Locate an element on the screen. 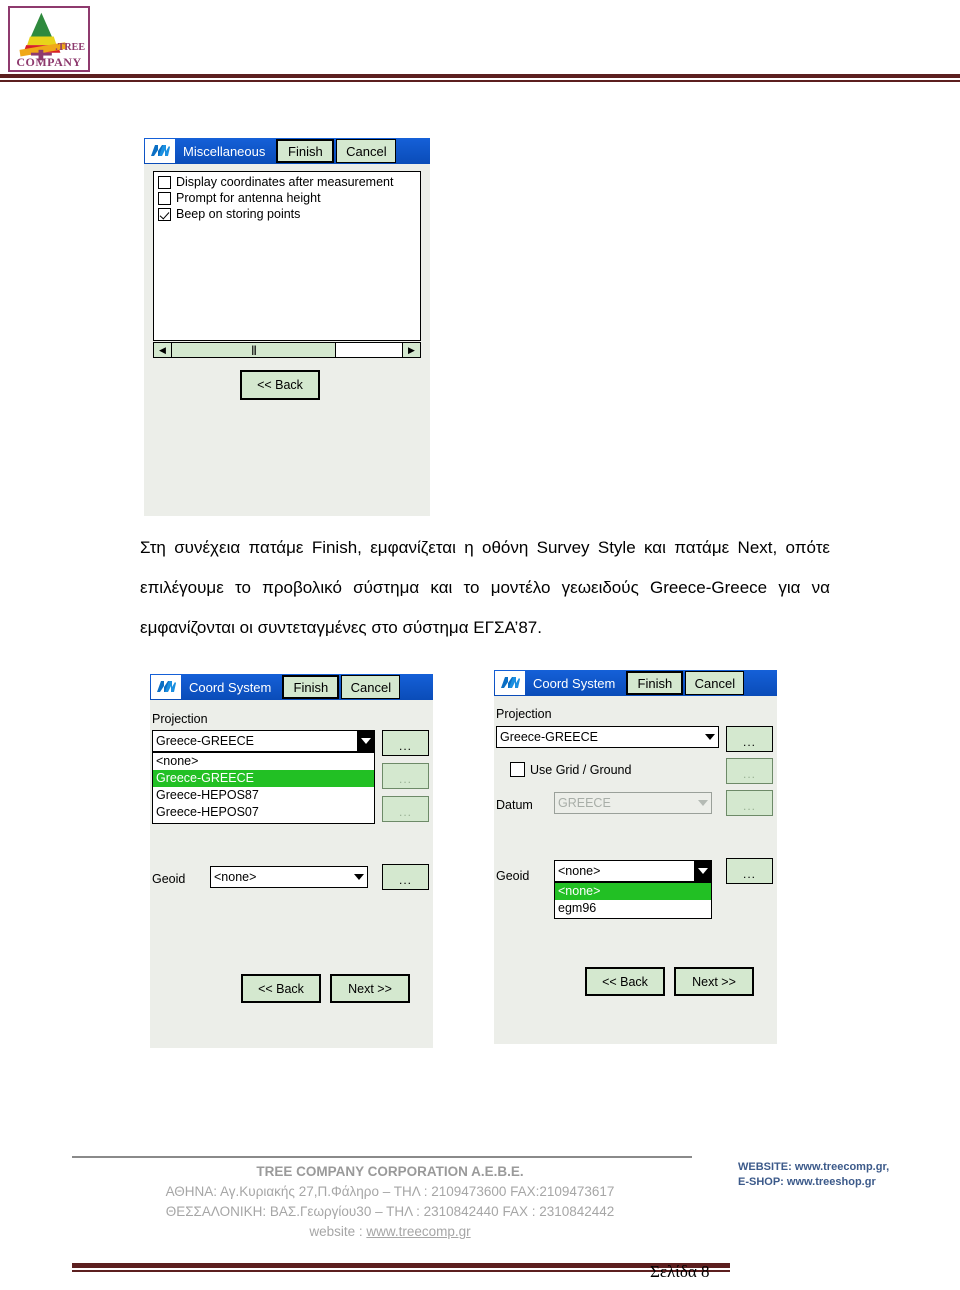 Image resolution: width=960 pixels, height=1290 pixels. option-label: Display coordinates after measurement is located at coordinates (285, 182).